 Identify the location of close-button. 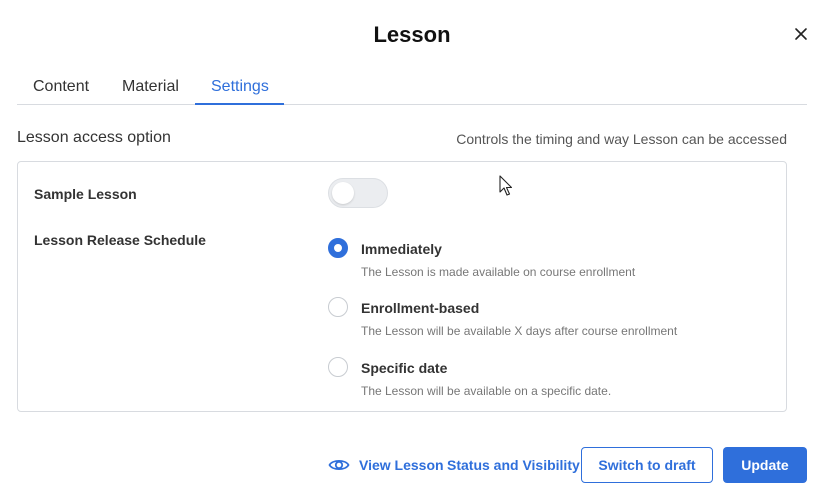
(801, 34).